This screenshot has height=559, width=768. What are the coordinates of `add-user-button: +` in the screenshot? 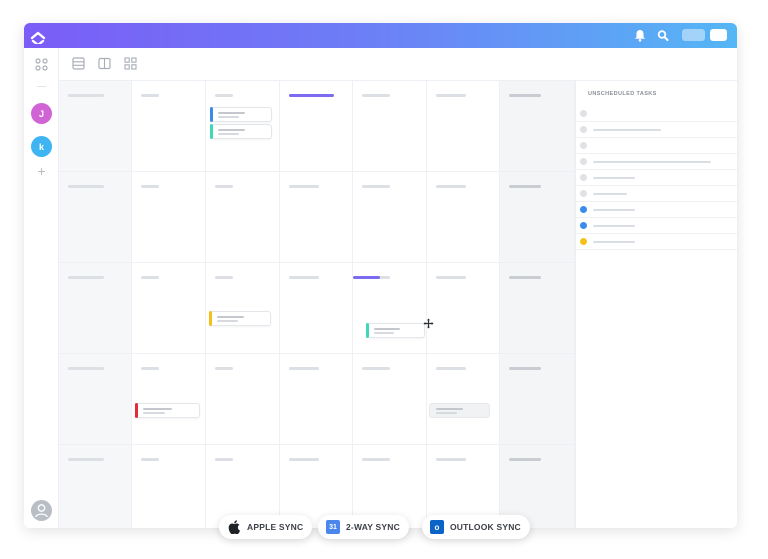 It's located at (41, 171).